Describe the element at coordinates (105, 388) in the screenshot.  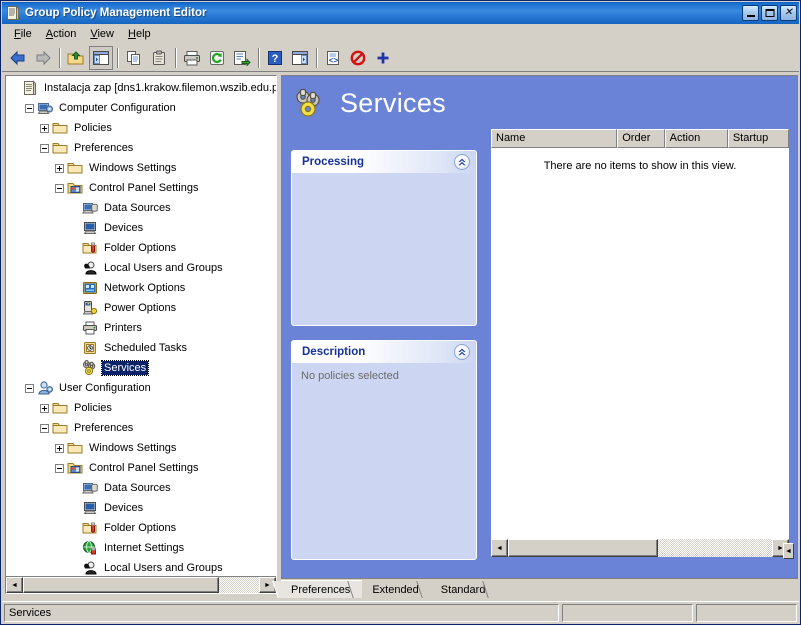
I see `tree-node-label: User Configuration` at that location.